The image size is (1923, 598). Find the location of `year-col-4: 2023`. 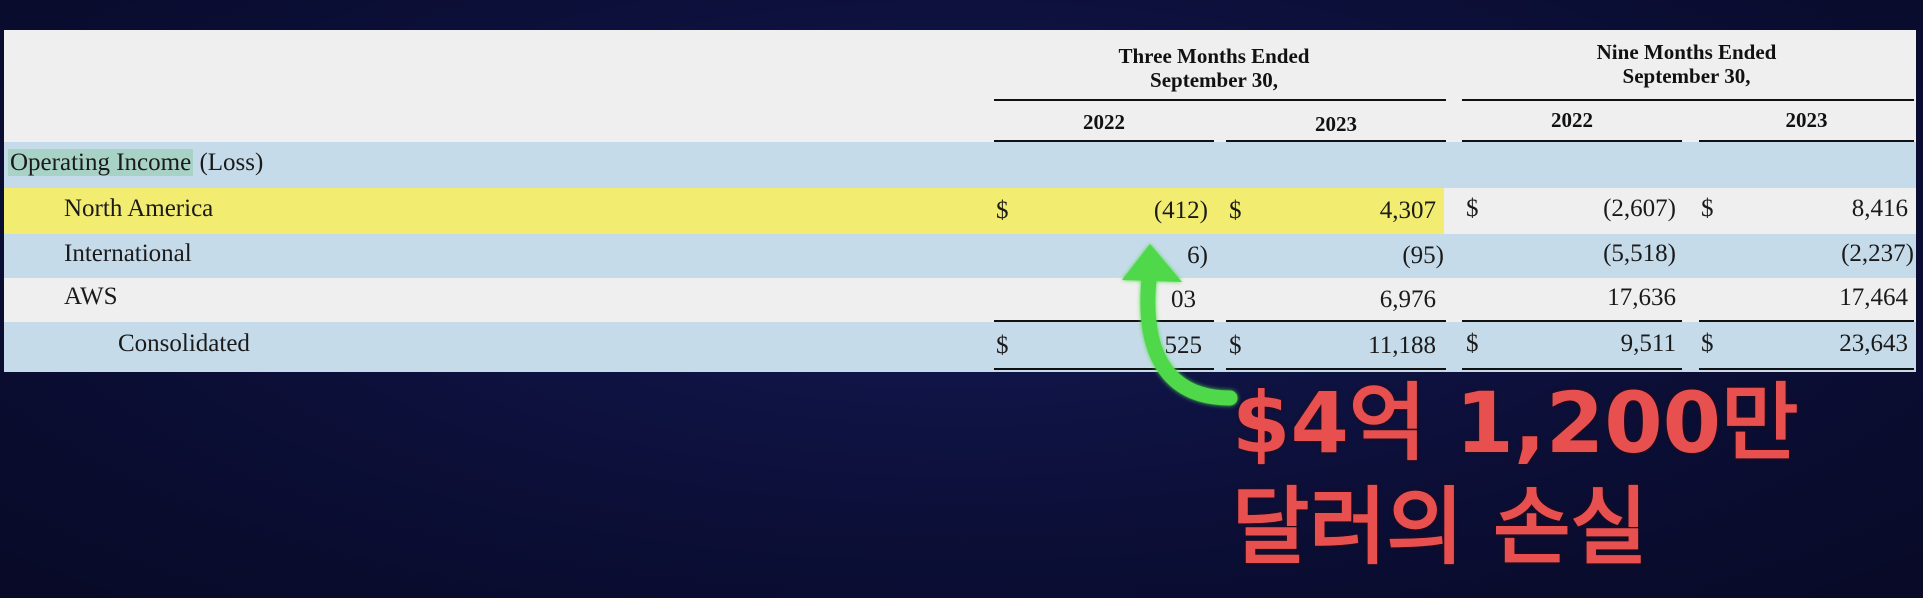

year-col-4: 2023 is located at coordinates (1806, 120).